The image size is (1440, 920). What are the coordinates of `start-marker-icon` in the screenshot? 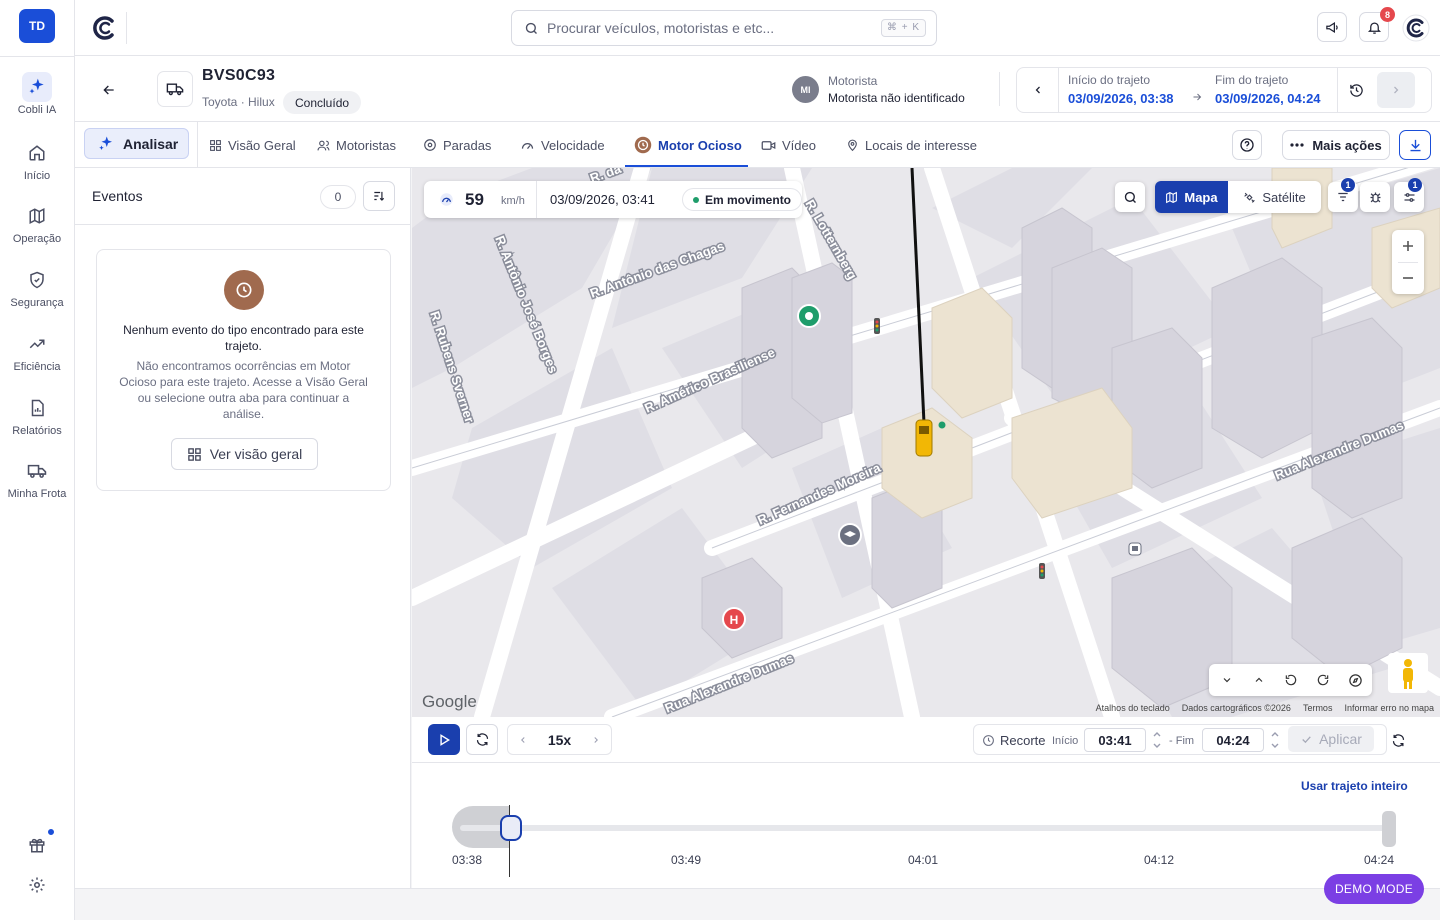 It's located at (809, 316).